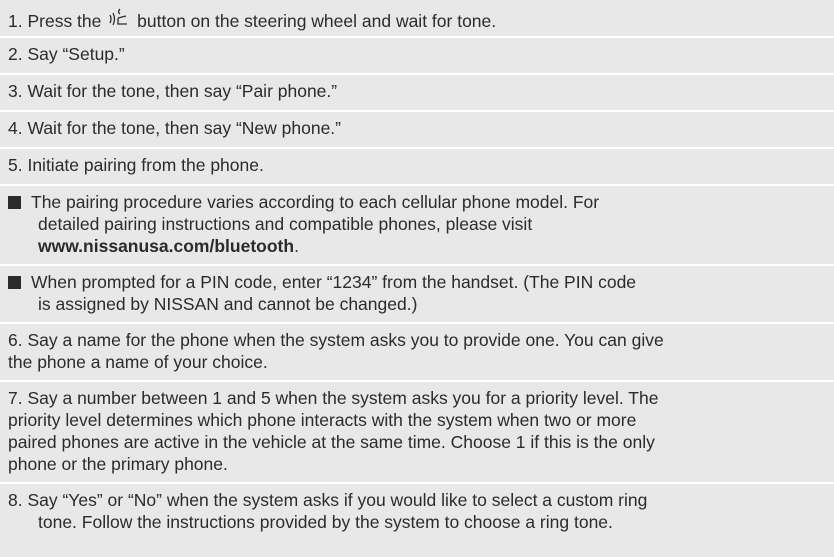  What do you see at coordinates (118, 464) in the screenshot?
I see `step-7-line-4: phone or the primary phone.` at bounding box center [118, 464].